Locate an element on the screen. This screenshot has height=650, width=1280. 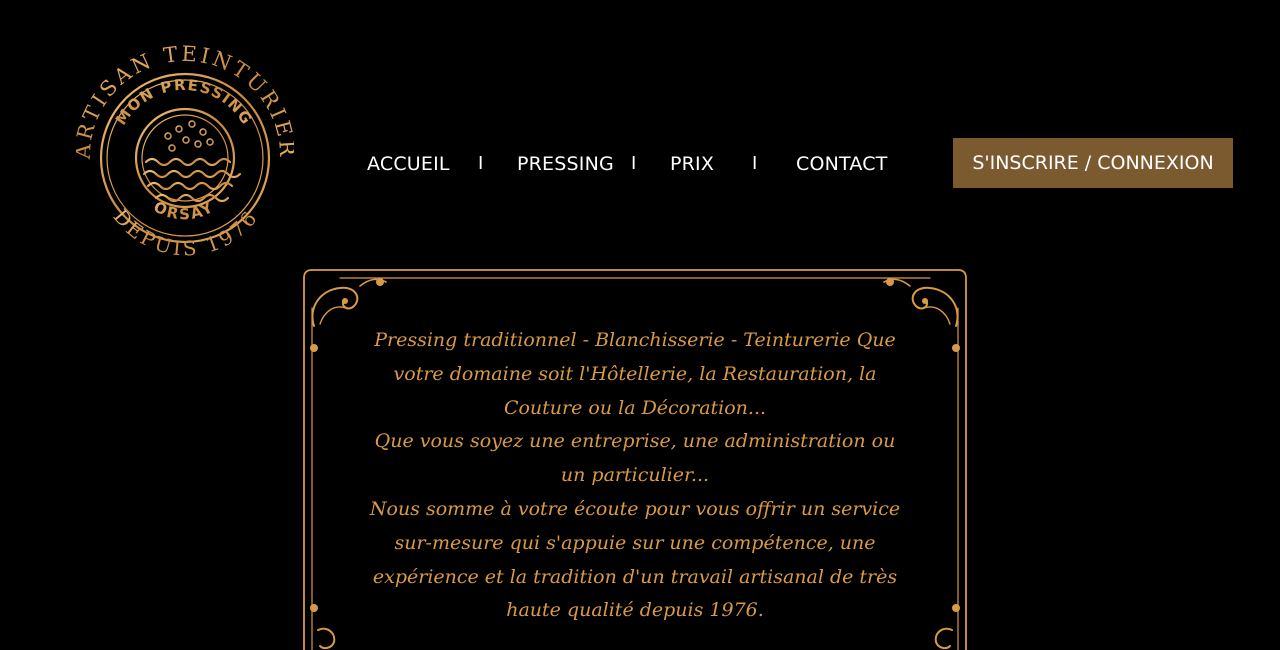
nav-item-prix: PRIX is located at coordinates (692, 164).